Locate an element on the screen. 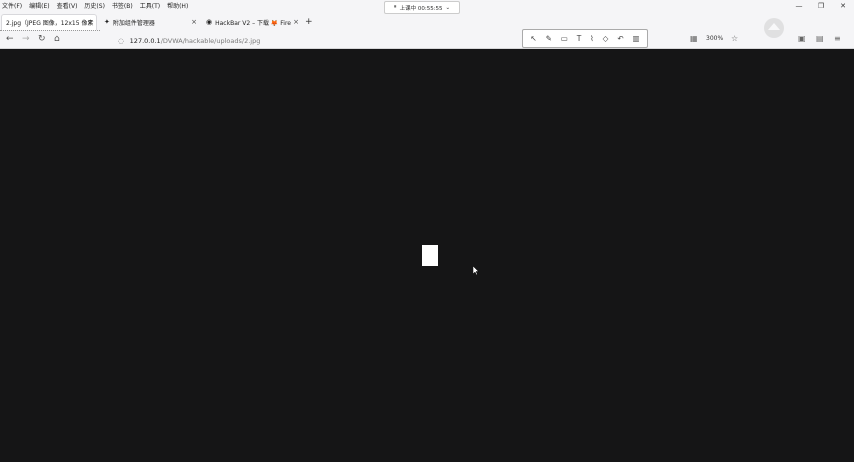 This screenshot has width=854, height=462. shield-icon: ◌ is located at coordinates (121, 40).